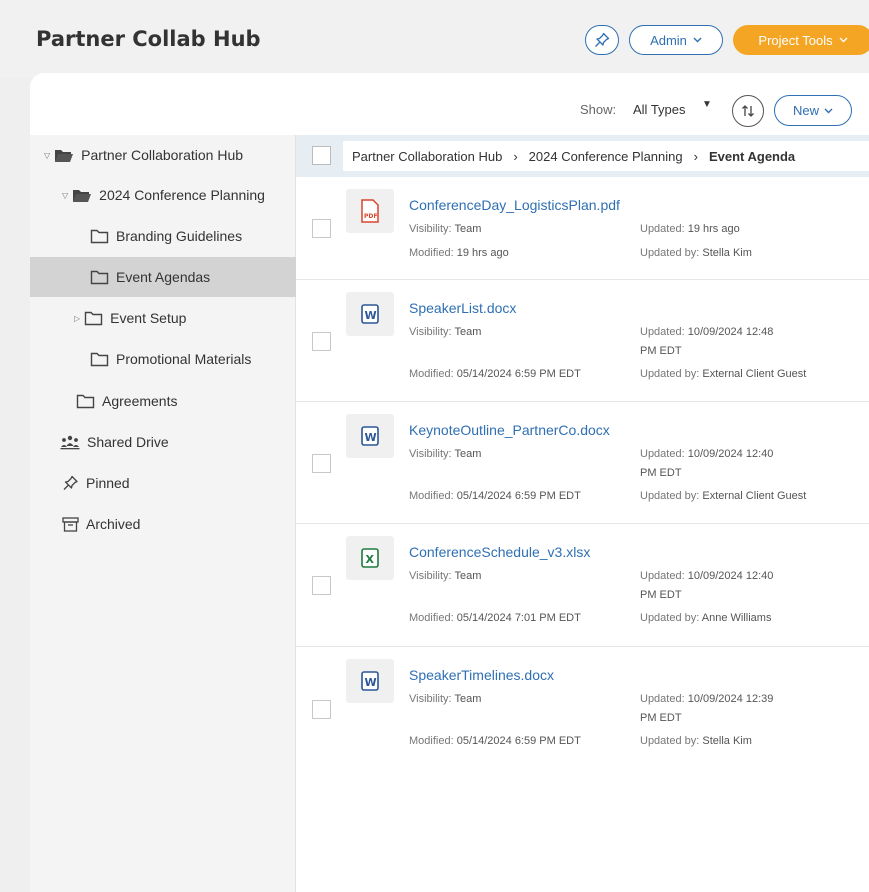 This screenshot has height=892, width=869. I want to click on svg-text: PDF, so click(370, 216).